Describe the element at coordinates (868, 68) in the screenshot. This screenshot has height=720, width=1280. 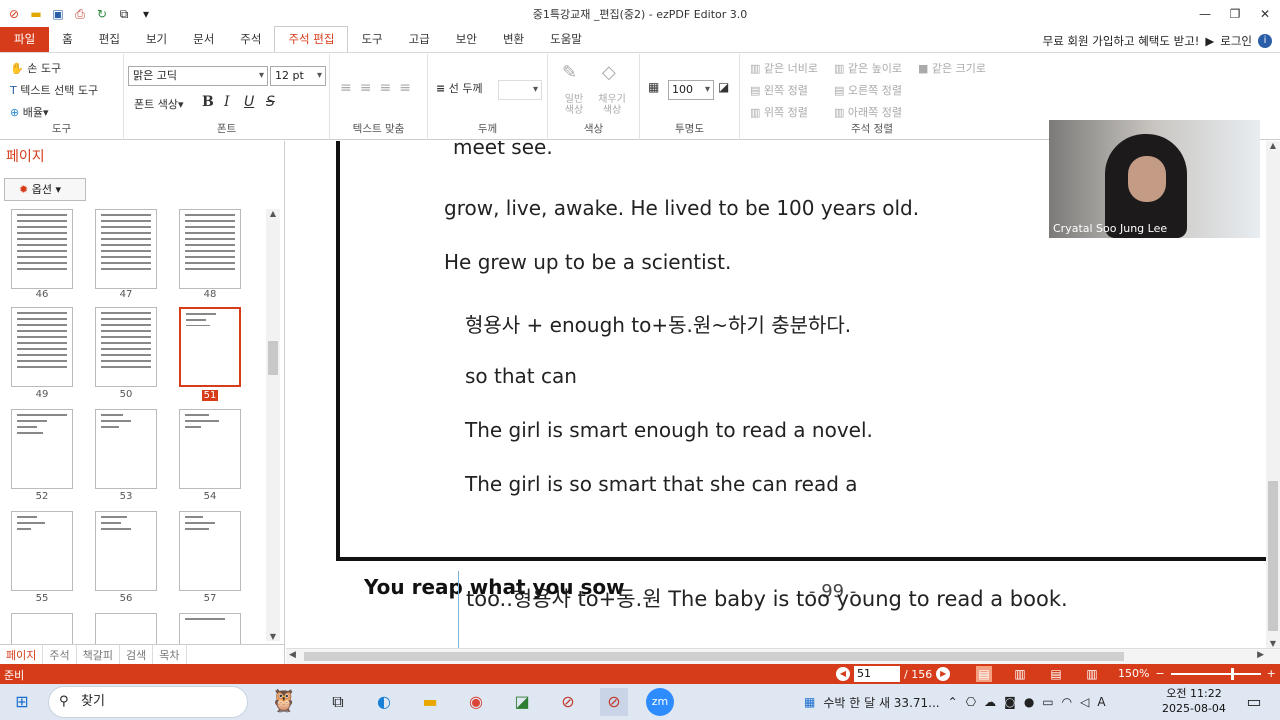
I see `same-height-button: ▥ 같은 높이로` at that location.